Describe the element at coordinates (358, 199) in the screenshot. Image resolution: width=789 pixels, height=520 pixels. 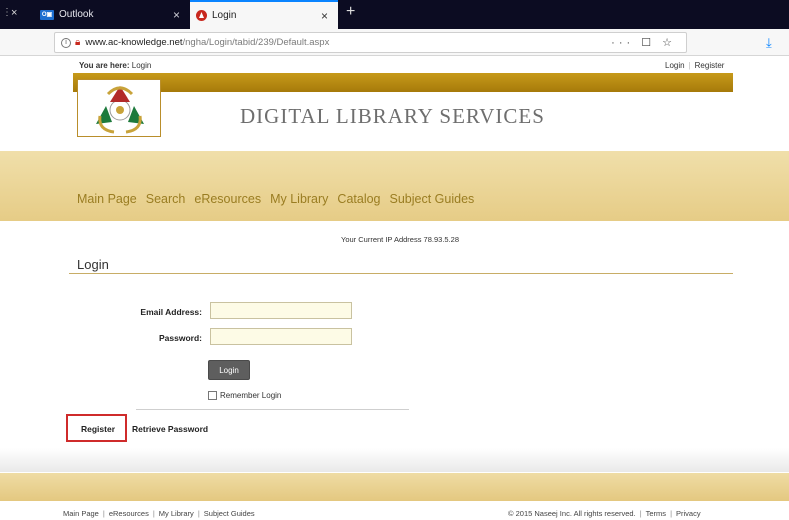
I see `menu-item-catalog: Catalog` at that location.